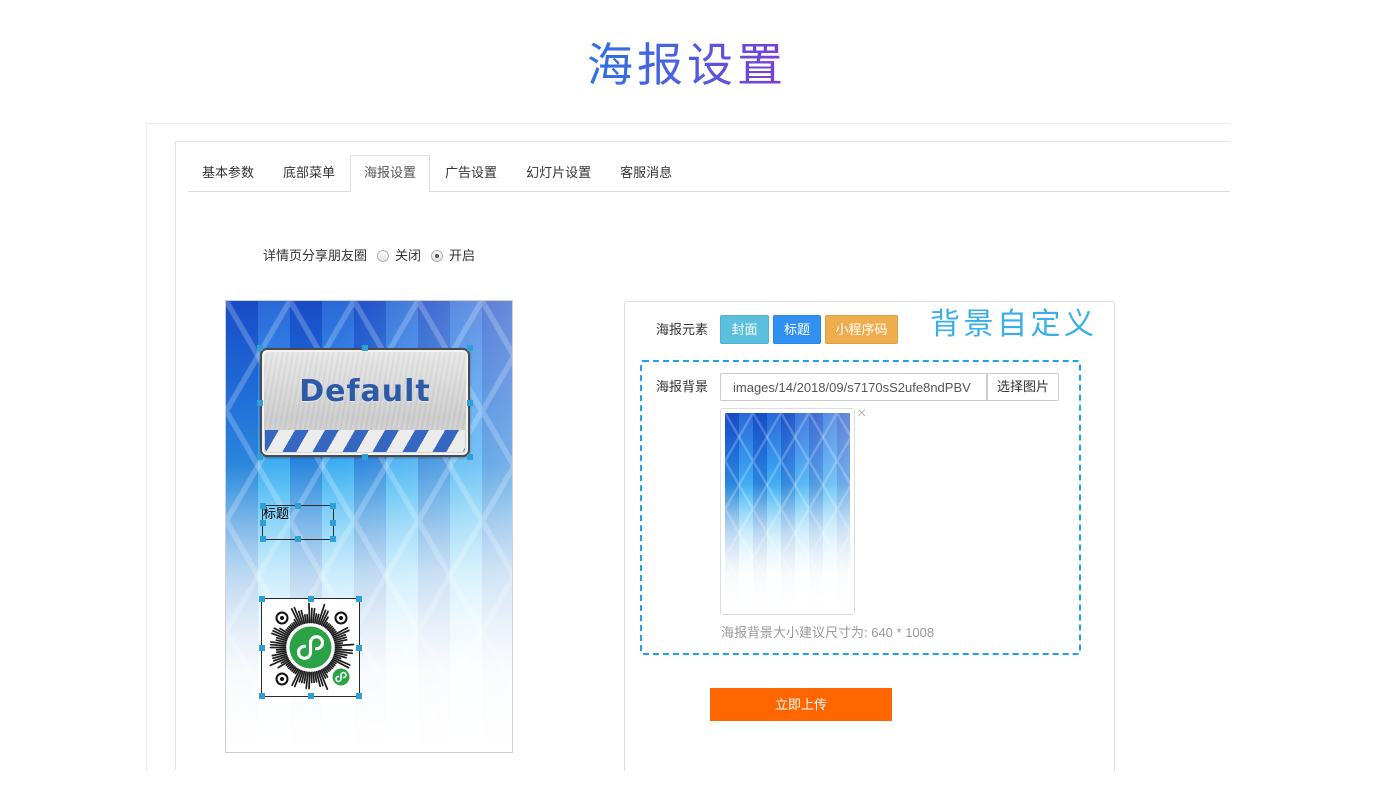  I want to click on background-path-input, so click(853, 387).